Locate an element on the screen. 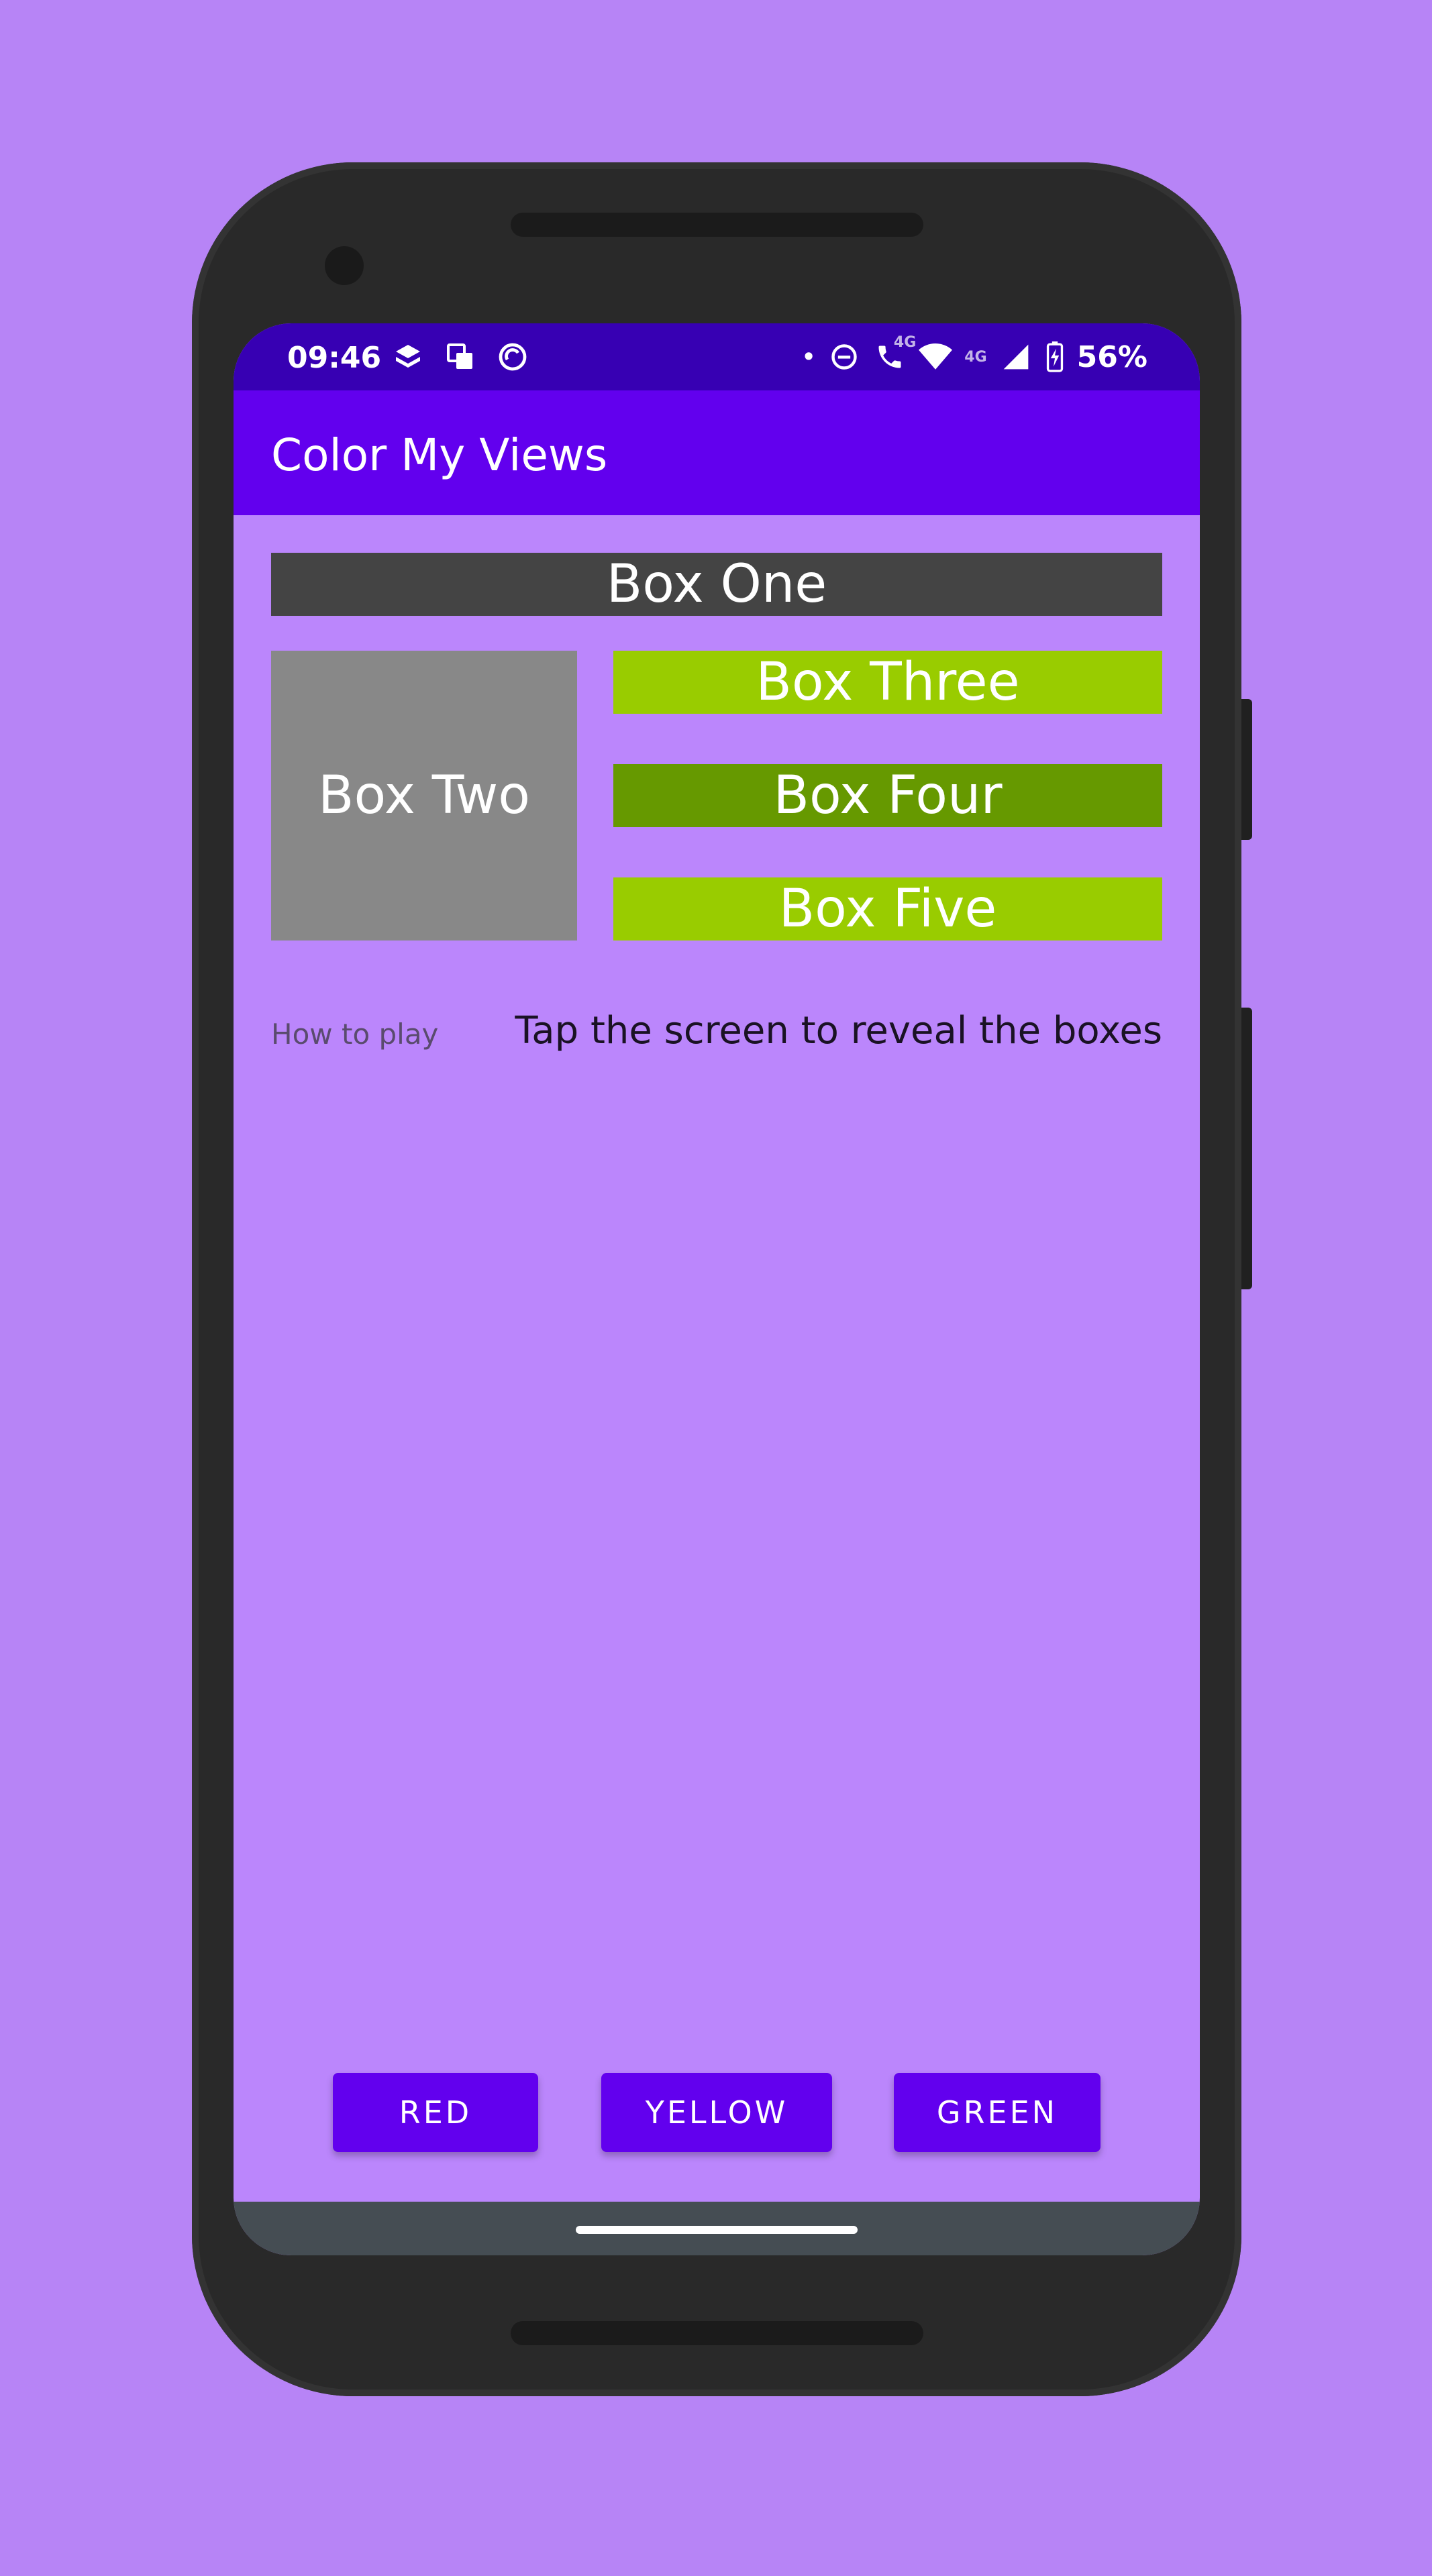  notification-icons is located at coordinates (460, 357).